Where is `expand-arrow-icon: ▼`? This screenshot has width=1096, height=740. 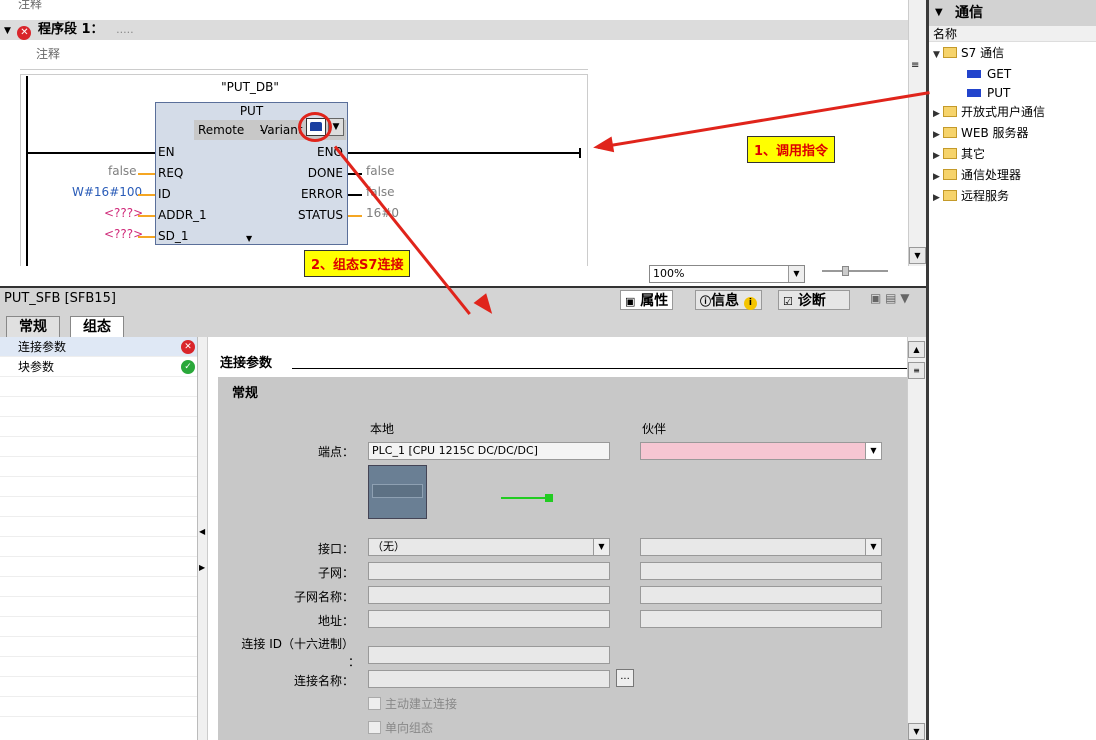 expand-arrow-icon: ▼ is located at coordinates (249, 238).